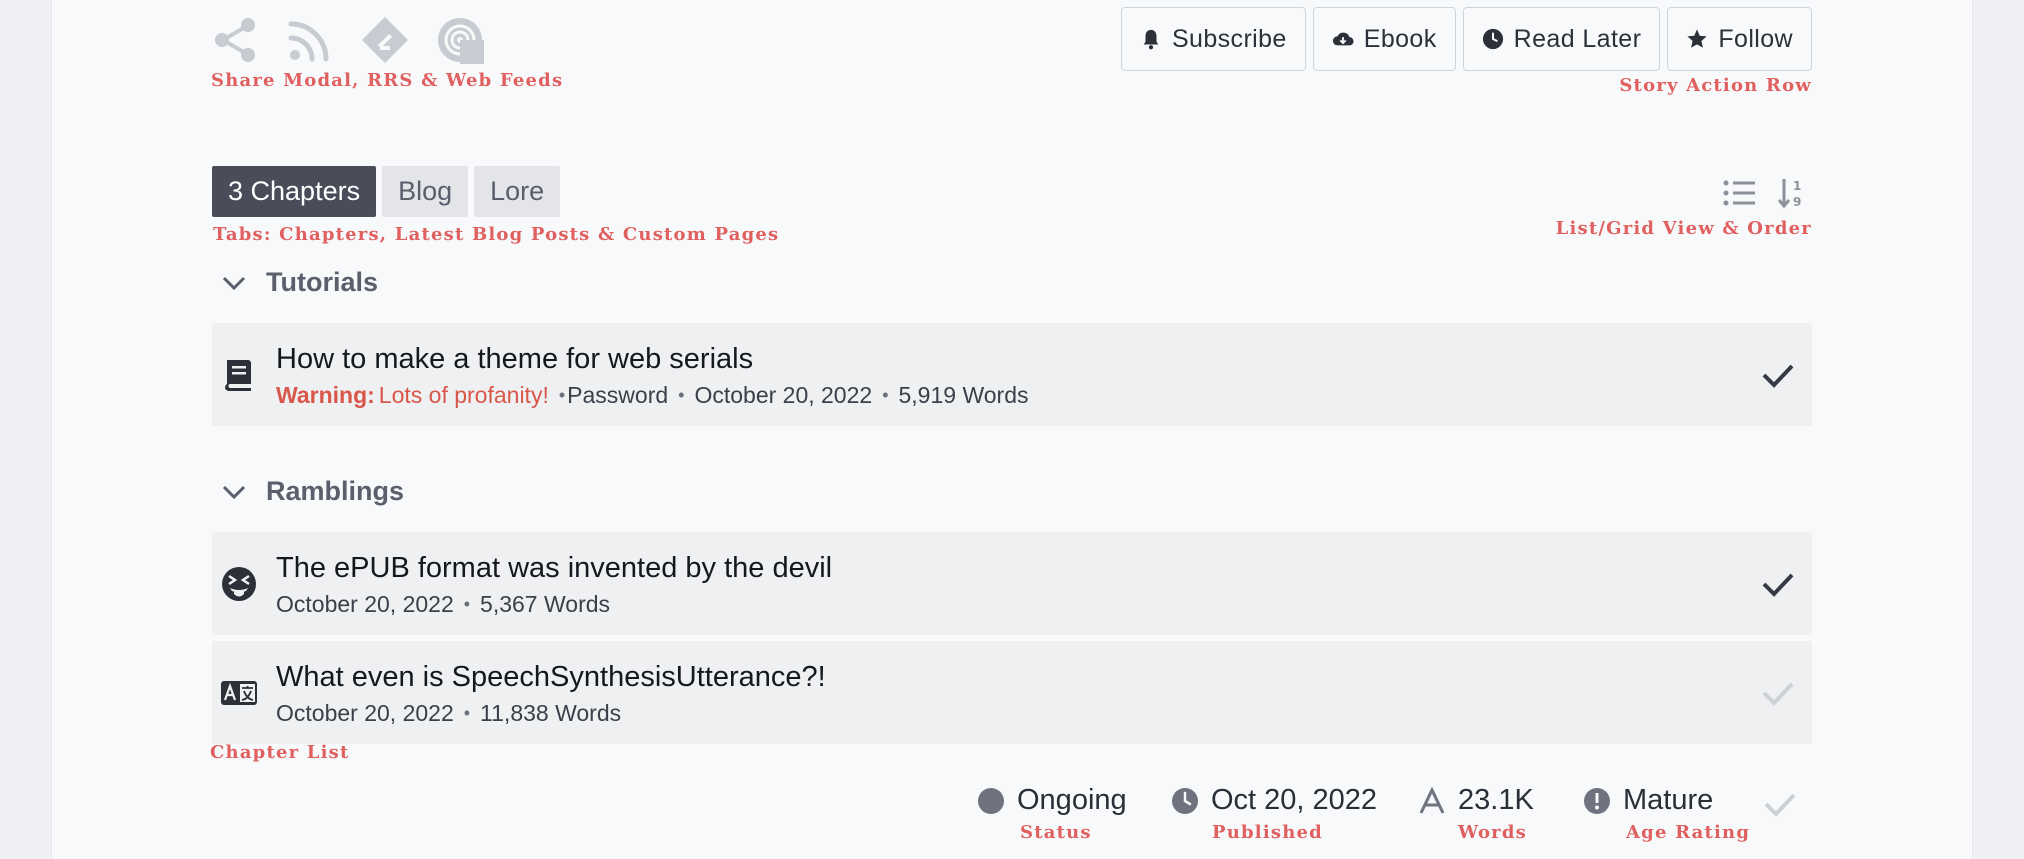 Image resolution: width=2024 pixels, height=859 pixels. What do you see at coordinates (551, 677) in the screenshot?
I see `chapter-title: What even is SpeechSynthesisUtterance?!` at bounding box center [551, 677].